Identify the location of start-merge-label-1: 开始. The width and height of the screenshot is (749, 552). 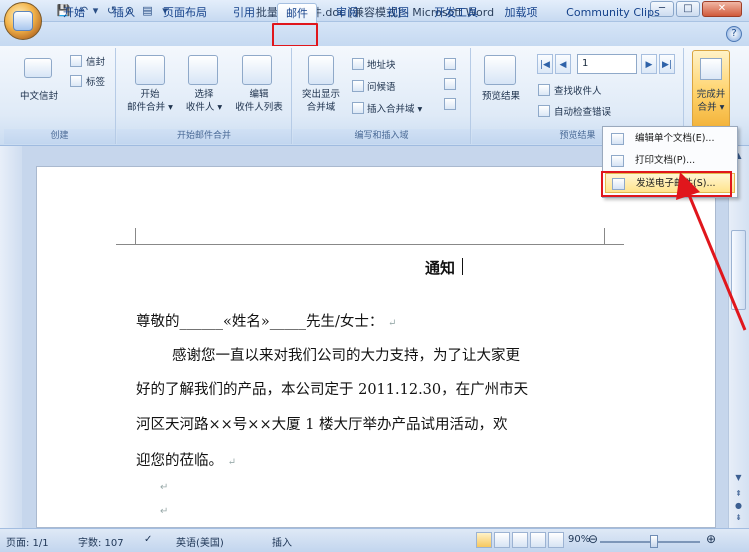
(150, 94).